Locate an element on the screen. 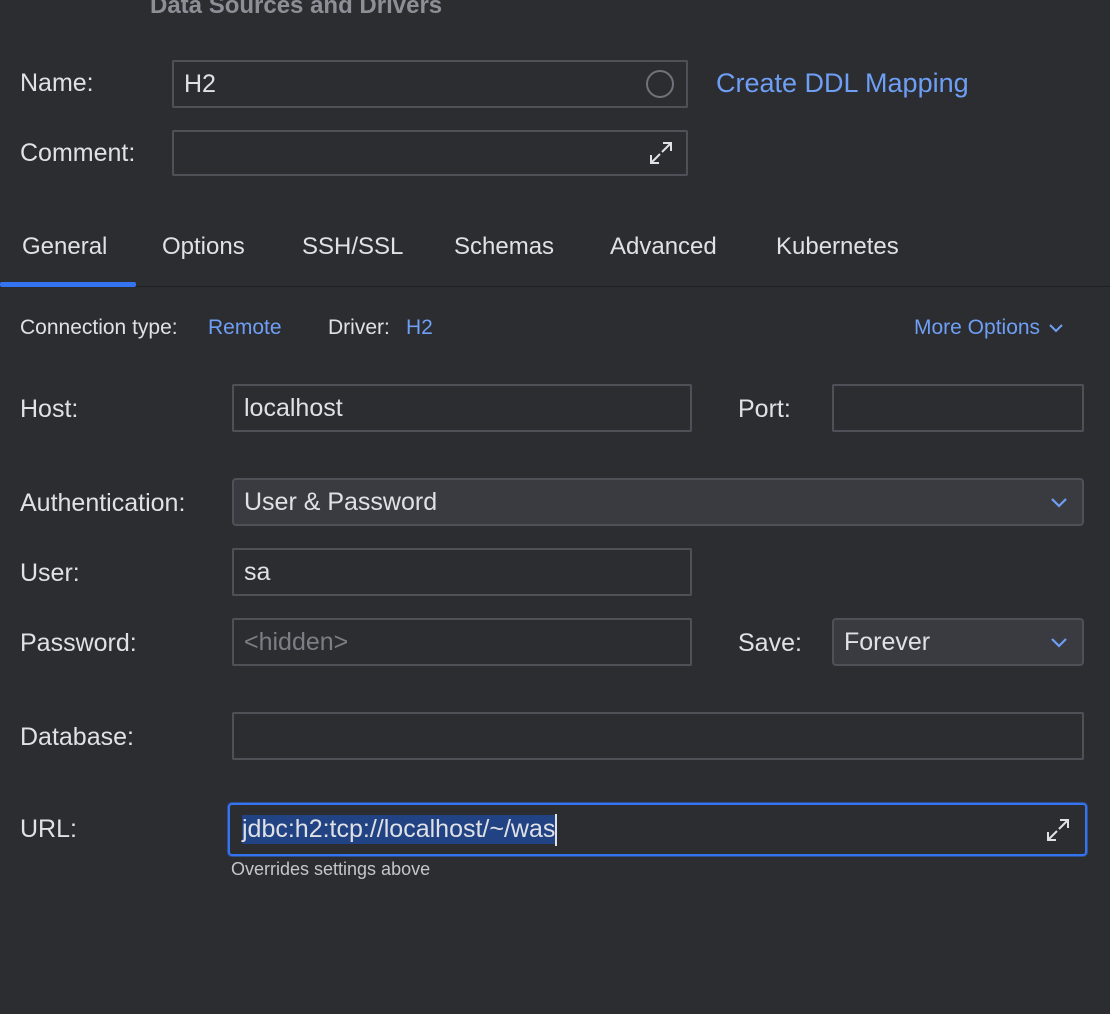 Image resolution: width=1110 pixels, height=1014 pixels. password-label: Password: is located at coordinates (78, 643).